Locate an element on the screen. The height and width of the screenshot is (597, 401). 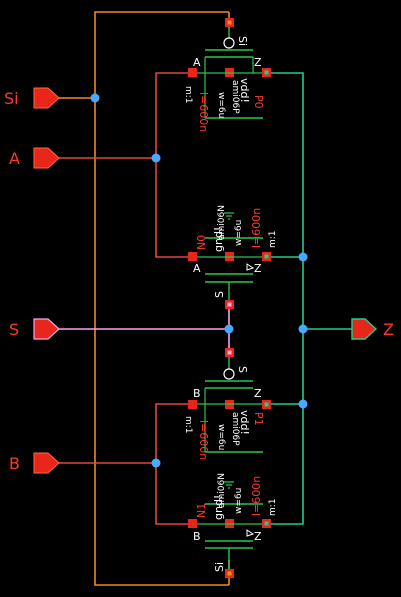
p1-gate-bubble is located at coordinates (229, 374).